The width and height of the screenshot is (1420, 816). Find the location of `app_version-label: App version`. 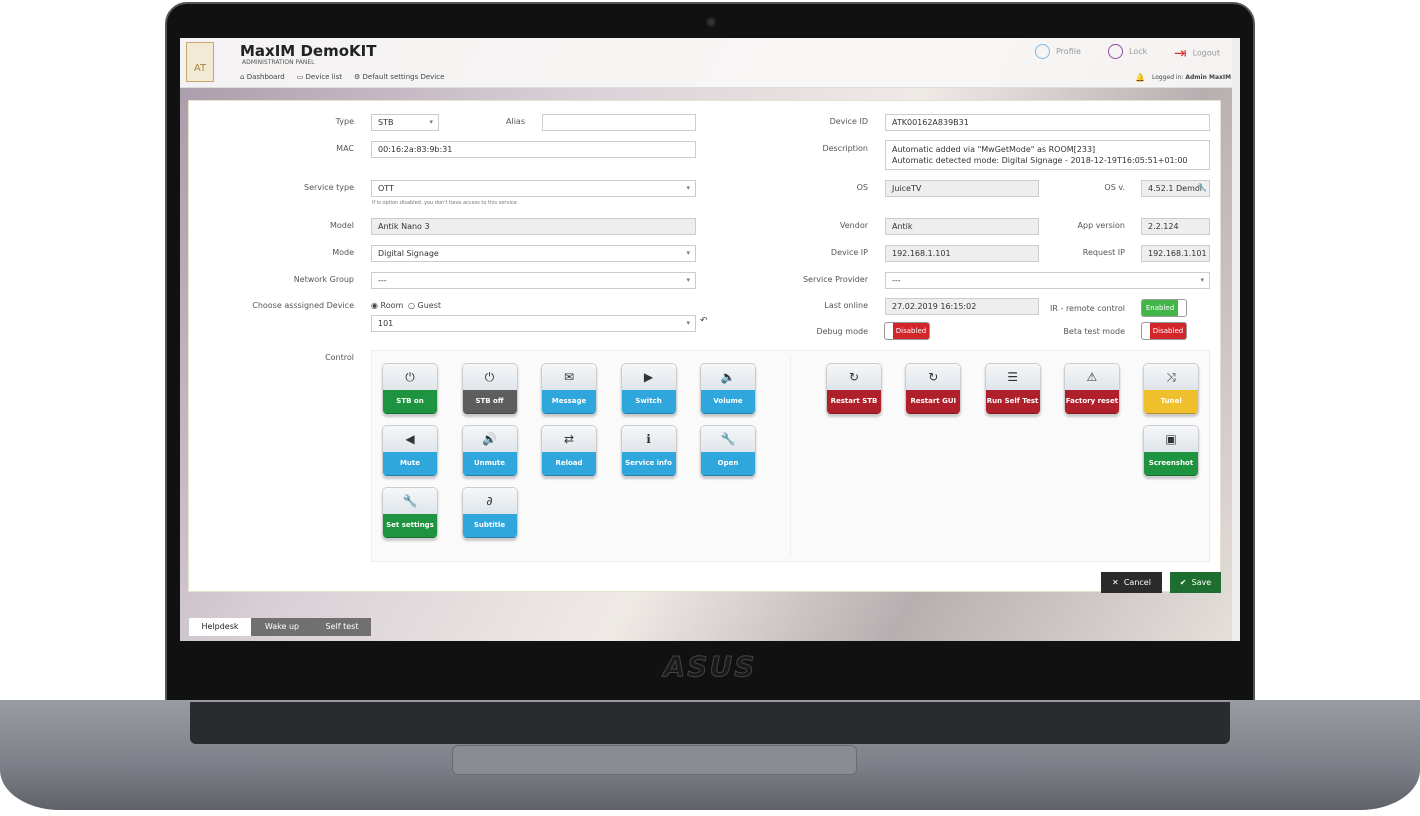

app_version-label: App version is located at coordinates (1101, 225).